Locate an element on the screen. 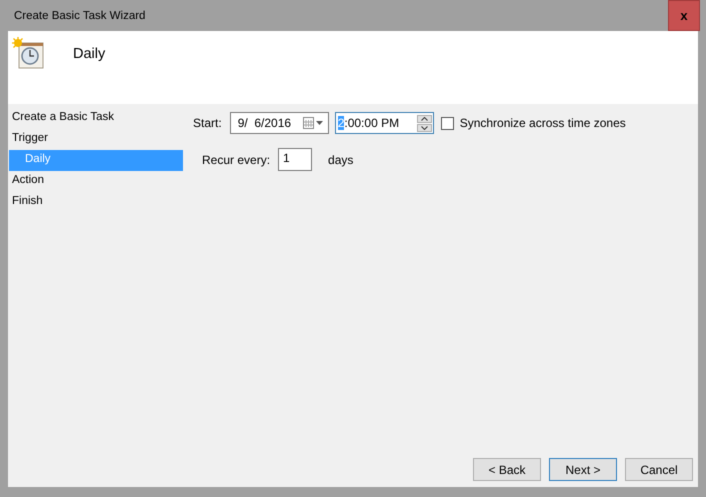 This screenshot has width=706, height=497. page-heading: Daily is located at coordinates (89, 54).